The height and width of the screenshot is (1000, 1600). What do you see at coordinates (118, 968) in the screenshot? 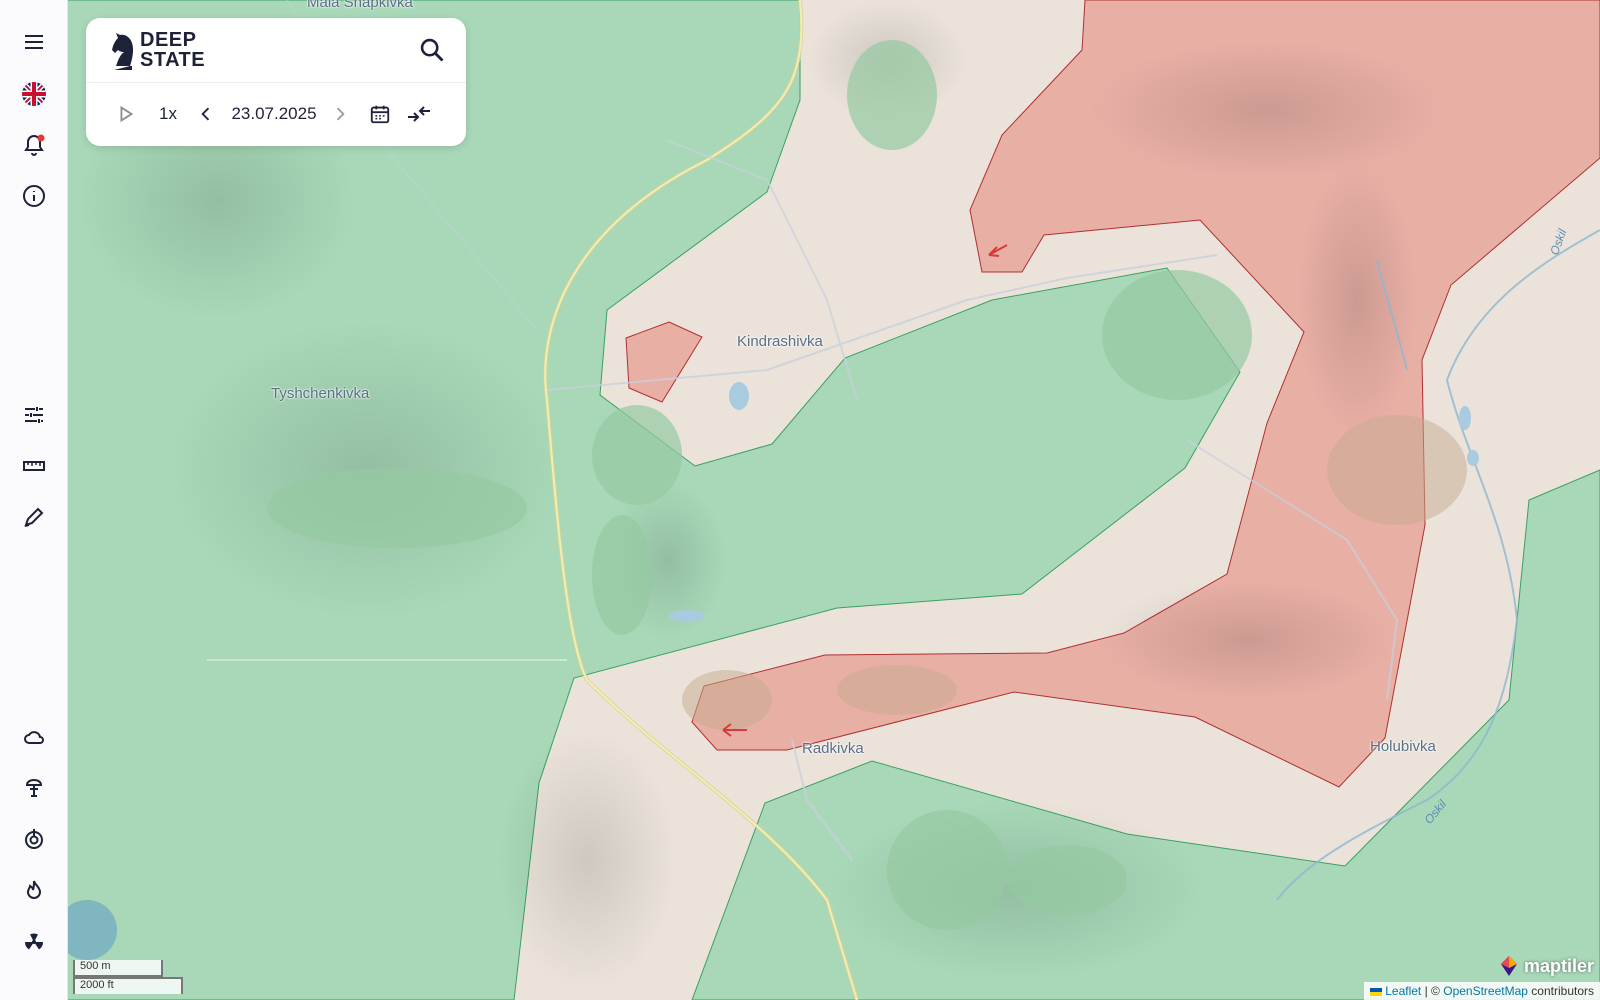
I see `scale-metric: 500 m` at bounding box center [118, 968].